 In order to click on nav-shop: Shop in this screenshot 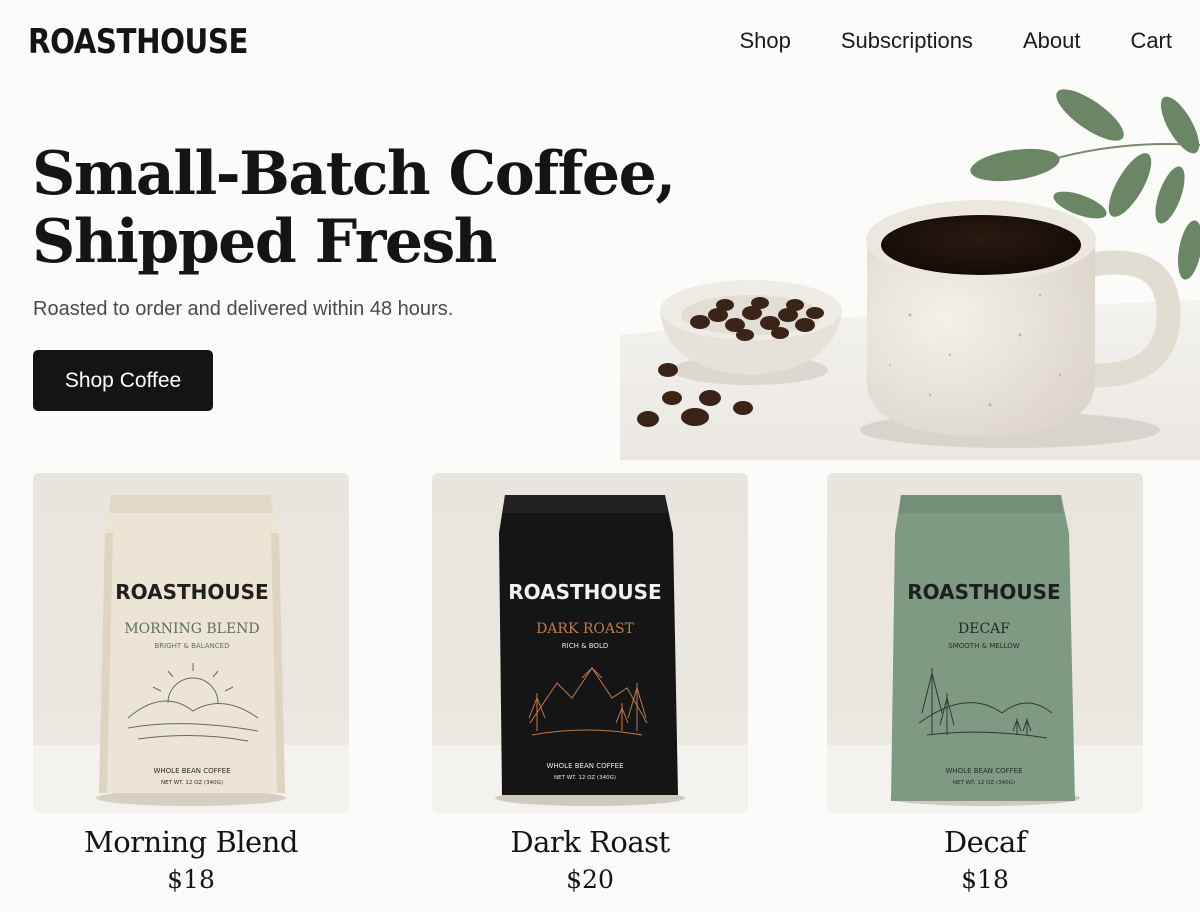, I will do `click(764, 41)`.